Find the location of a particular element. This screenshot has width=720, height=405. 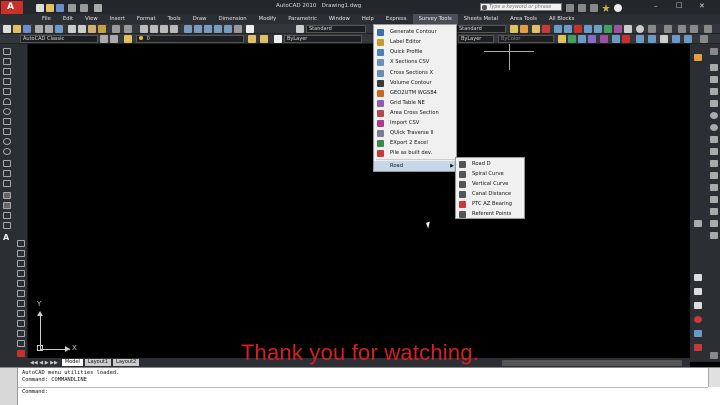

command-prompt: Command: is located at coordinates (35, 392).